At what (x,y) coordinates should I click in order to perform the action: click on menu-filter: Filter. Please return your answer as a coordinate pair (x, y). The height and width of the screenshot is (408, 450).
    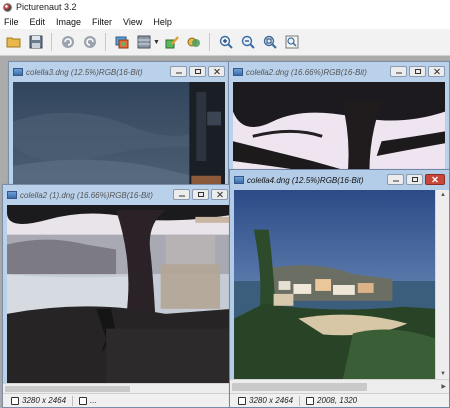
    Looking at the image, I should click on (102, 22).